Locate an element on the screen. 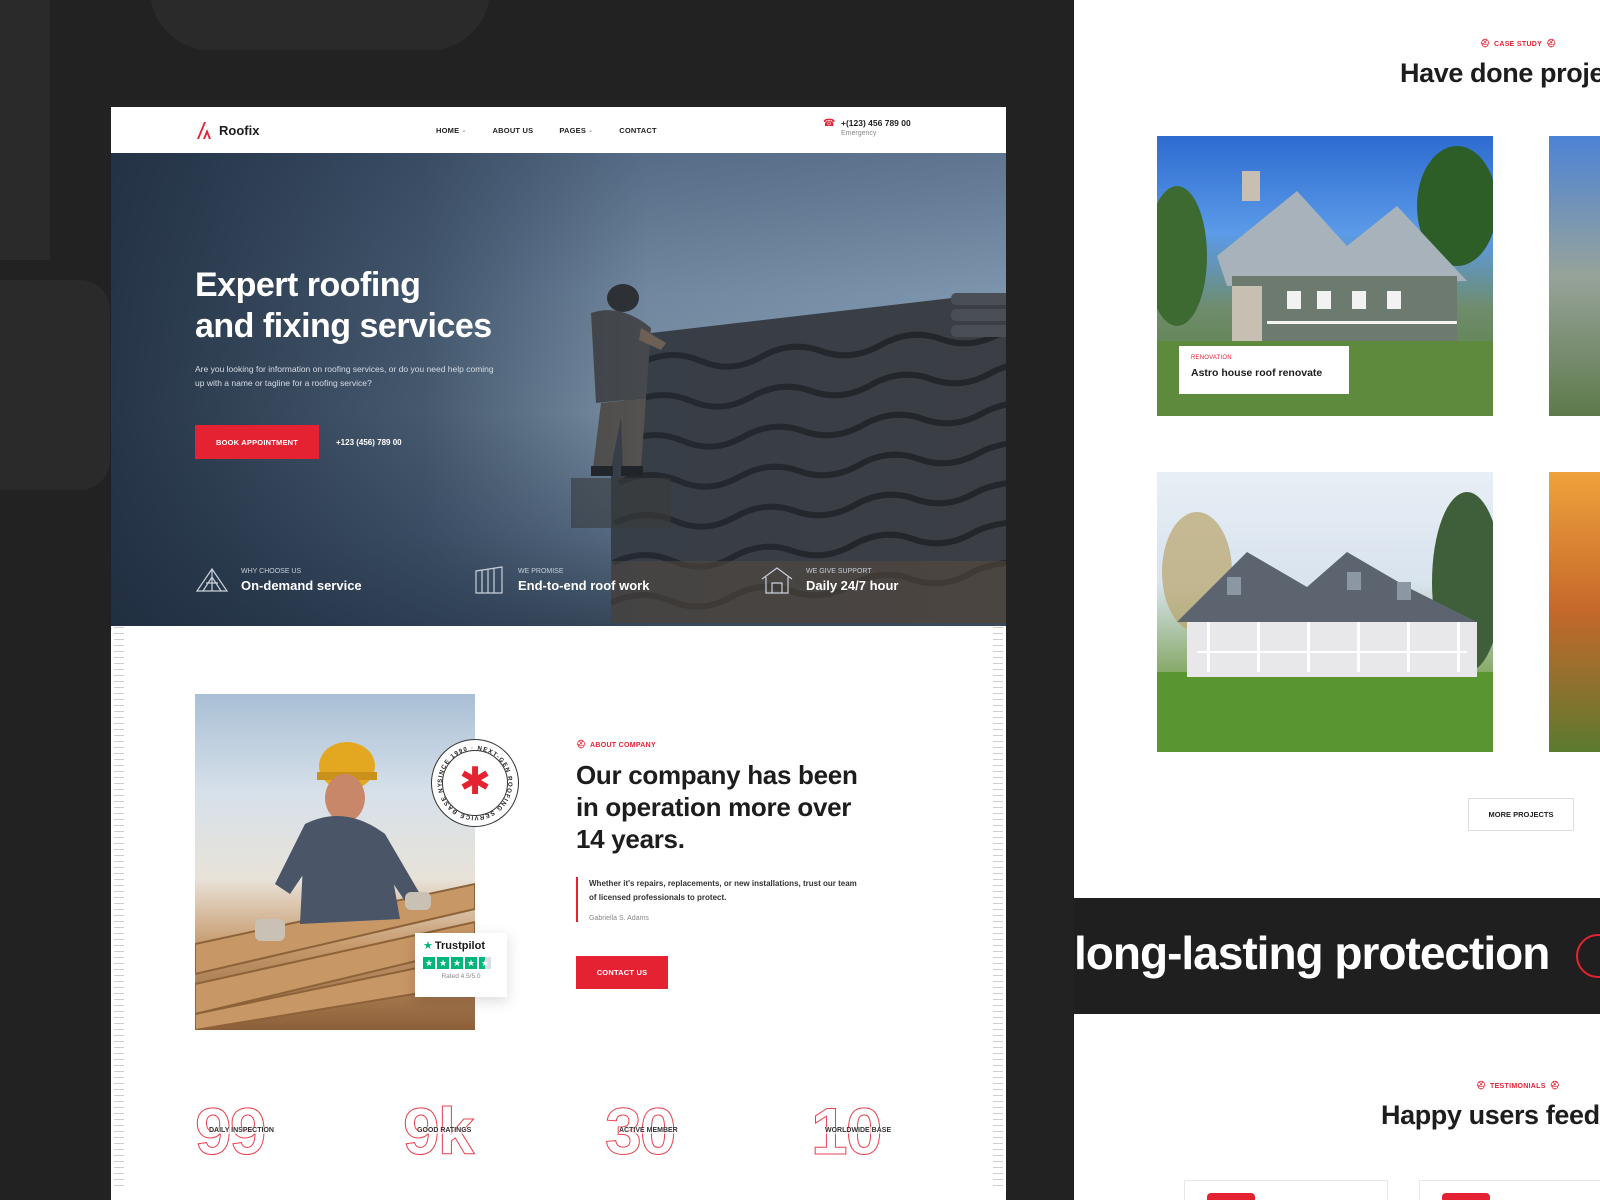 Image resolution: width=1600 pixels, height=1200 pixels. feature-title: End-to-end roof work is located at coordinates (584, 585).